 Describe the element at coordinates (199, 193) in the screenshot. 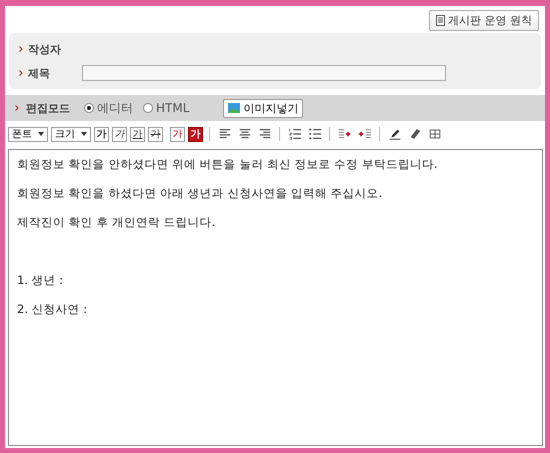

I see `editor-text: 회원정보 확인을 하셨다면 아래 생년과 신청사연을 입력해 주십시오.` at that location.